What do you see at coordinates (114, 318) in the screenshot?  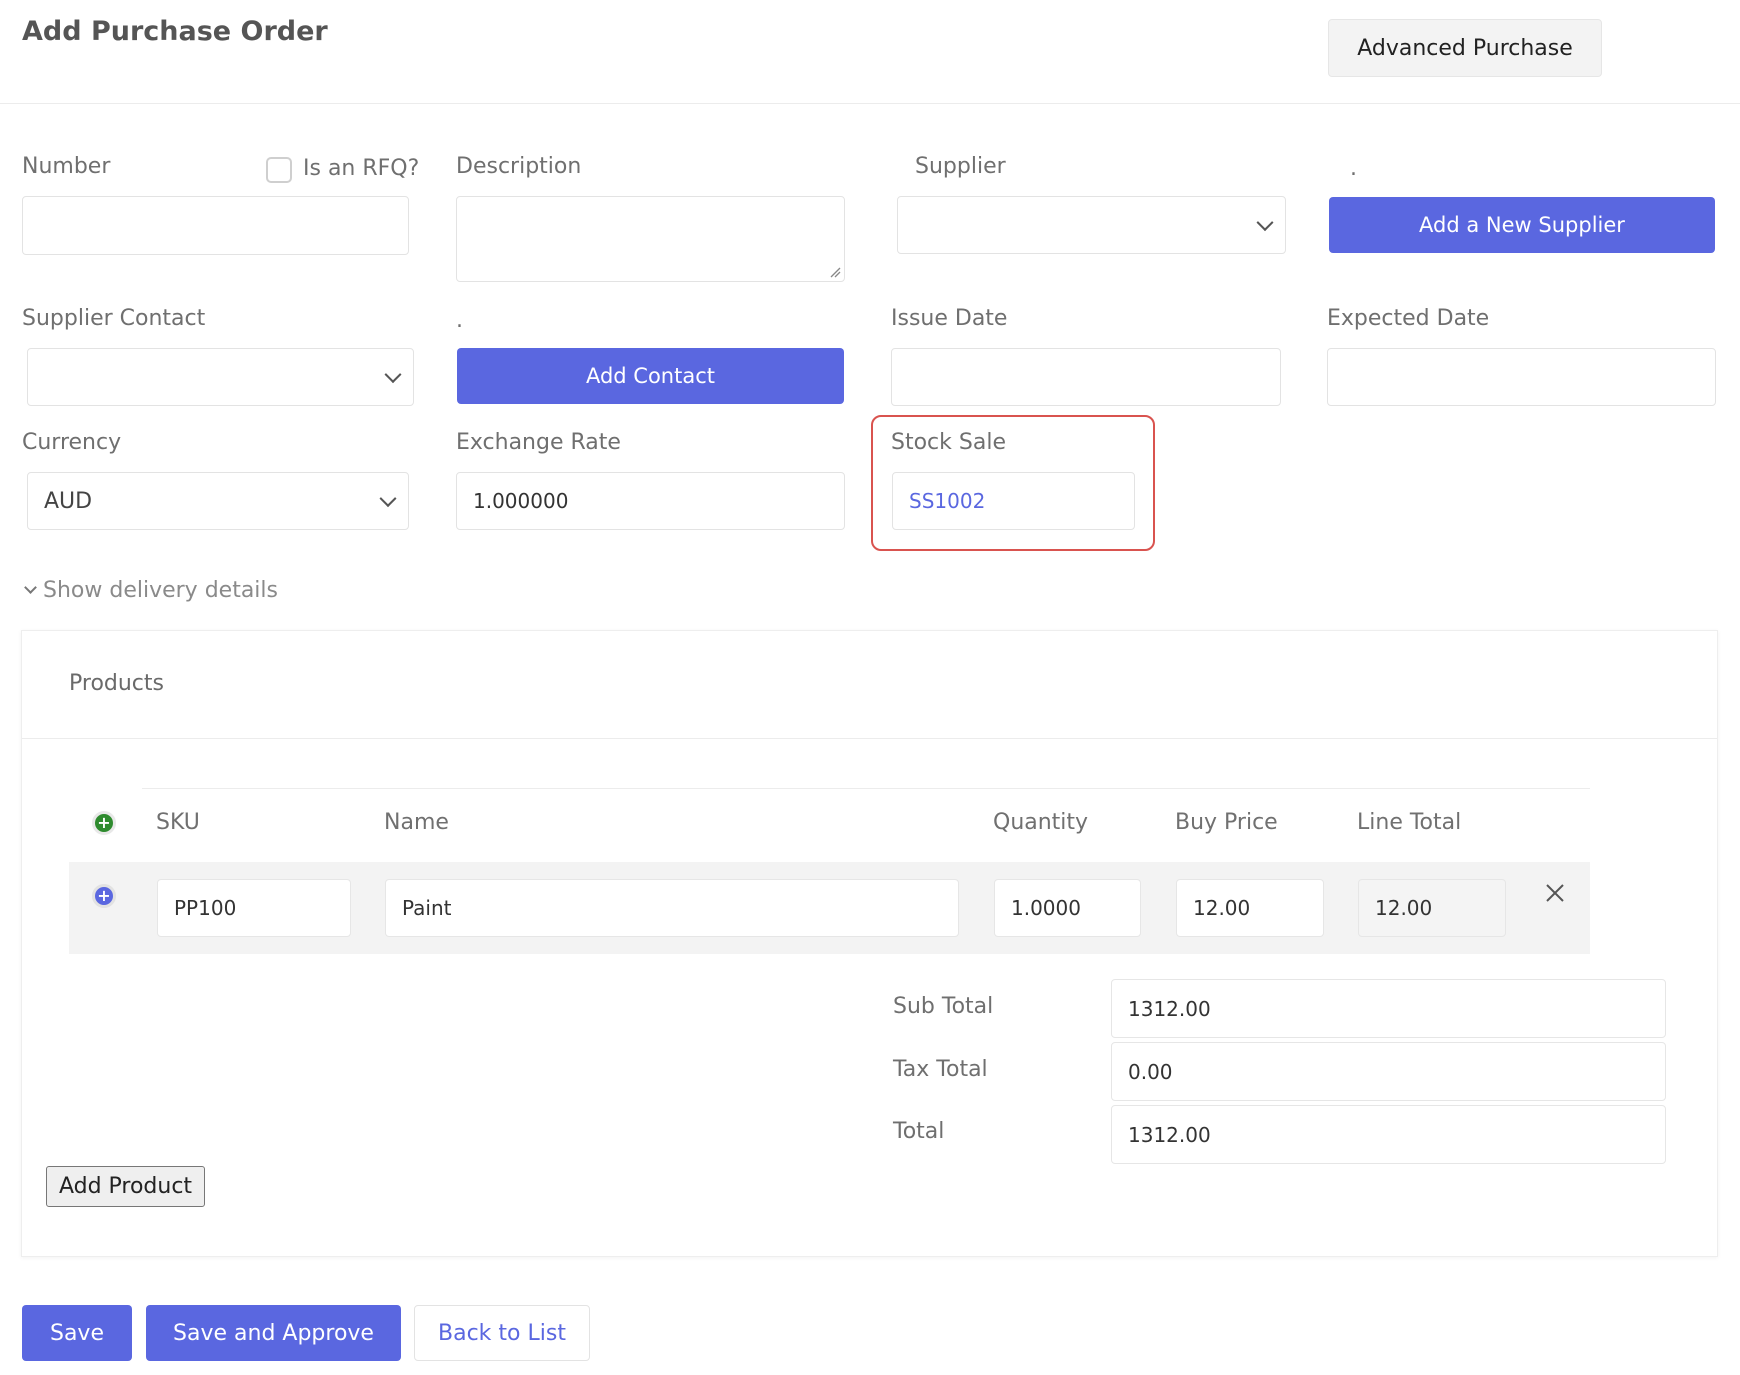 I see `supplier-contact-label: Supplier Contact` at bounding box center [114, 318].